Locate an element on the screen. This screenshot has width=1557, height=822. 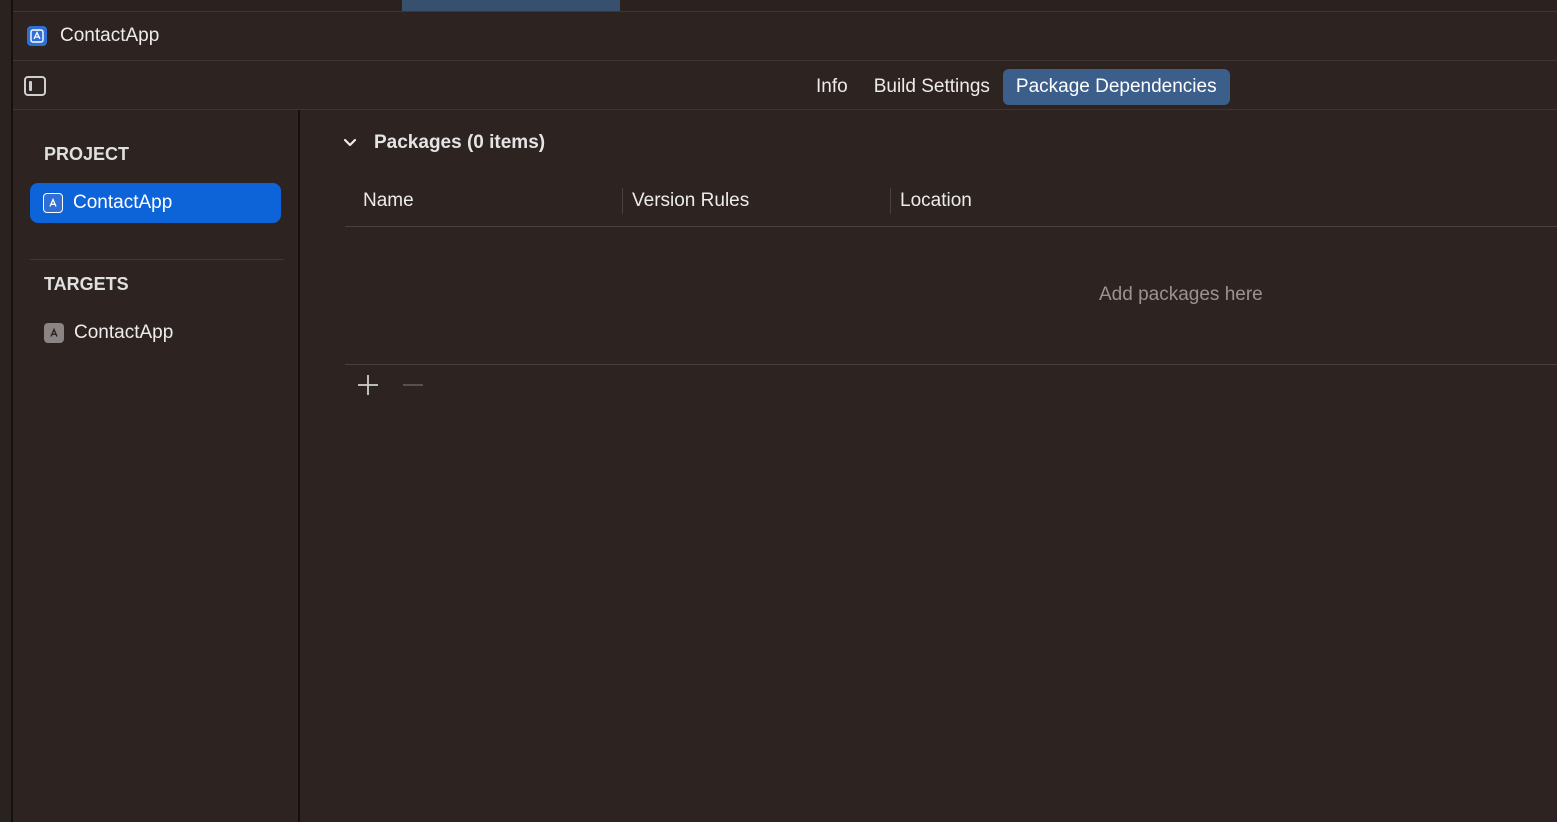
targets-section-title: TARGETS is located at coordinates (86, 284).